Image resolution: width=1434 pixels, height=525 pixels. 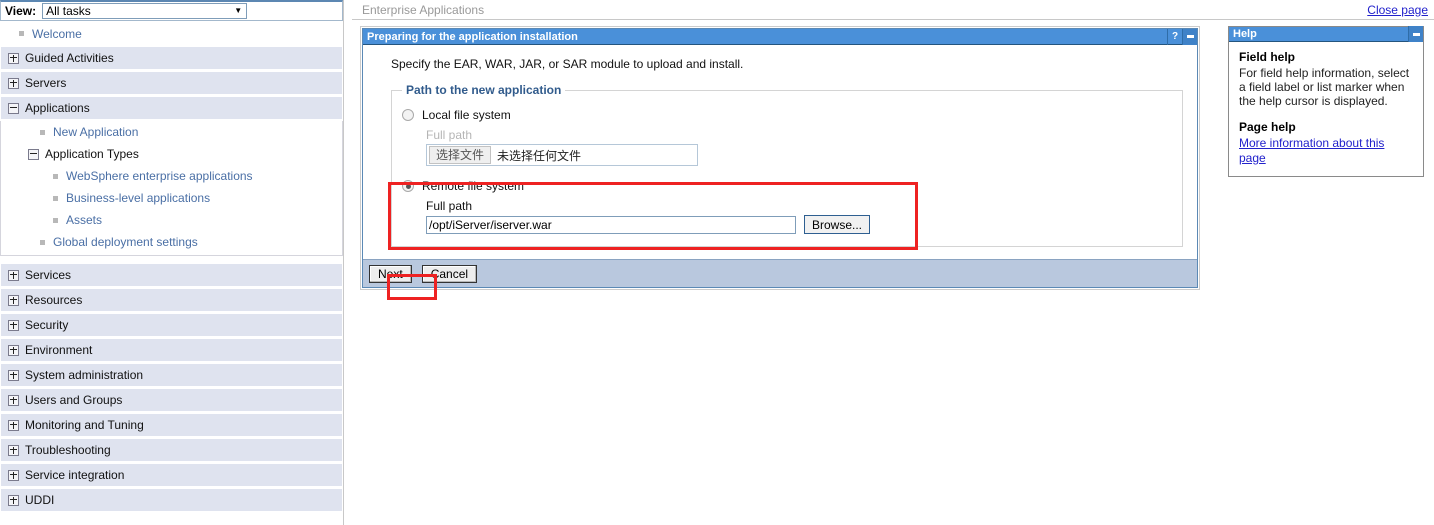 I want to click on local-file-input: 选择文件 未选择任何文件, so click(x=562, y=155).